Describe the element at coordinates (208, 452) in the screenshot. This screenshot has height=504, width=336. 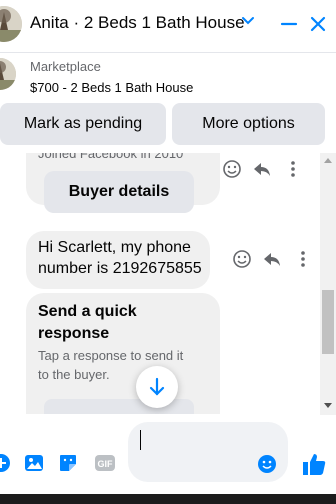
I see `message-input` at that location.